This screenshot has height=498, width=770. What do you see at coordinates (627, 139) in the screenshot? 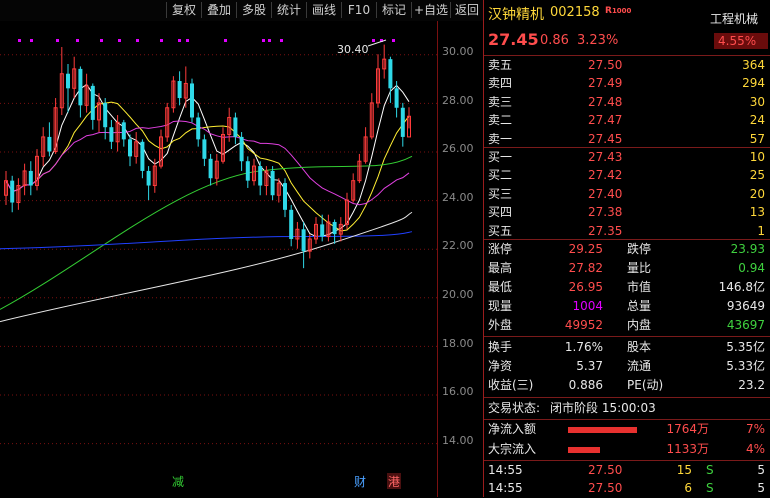
I see `sell-row: 卖一 27.45 57` at bounding box center [627, 139].